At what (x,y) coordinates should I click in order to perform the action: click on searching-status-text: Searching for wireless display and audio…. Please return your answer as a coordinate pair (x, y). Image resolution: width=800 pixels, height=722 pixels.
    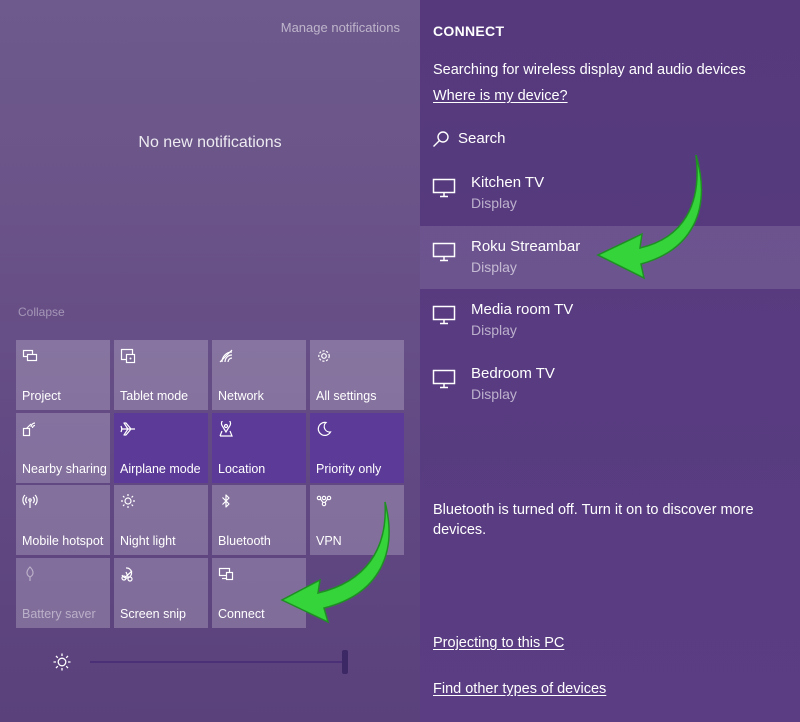
    Looking at the image, I should click on (589, 70).